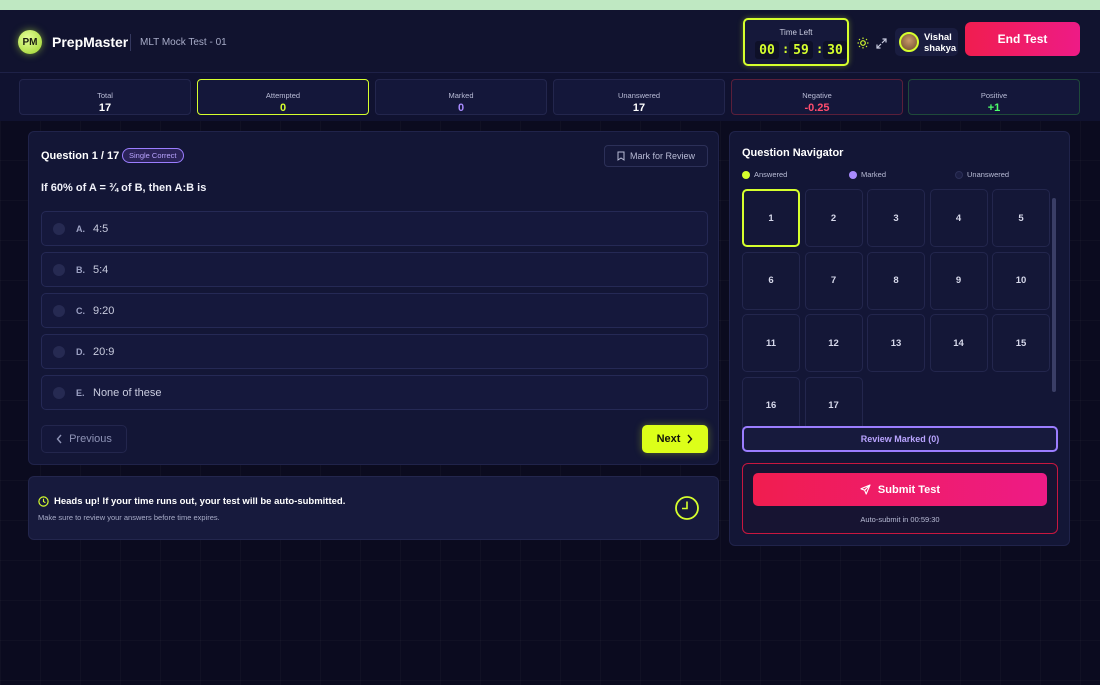  I want to click on unanswered-dot, so click(959, 174).